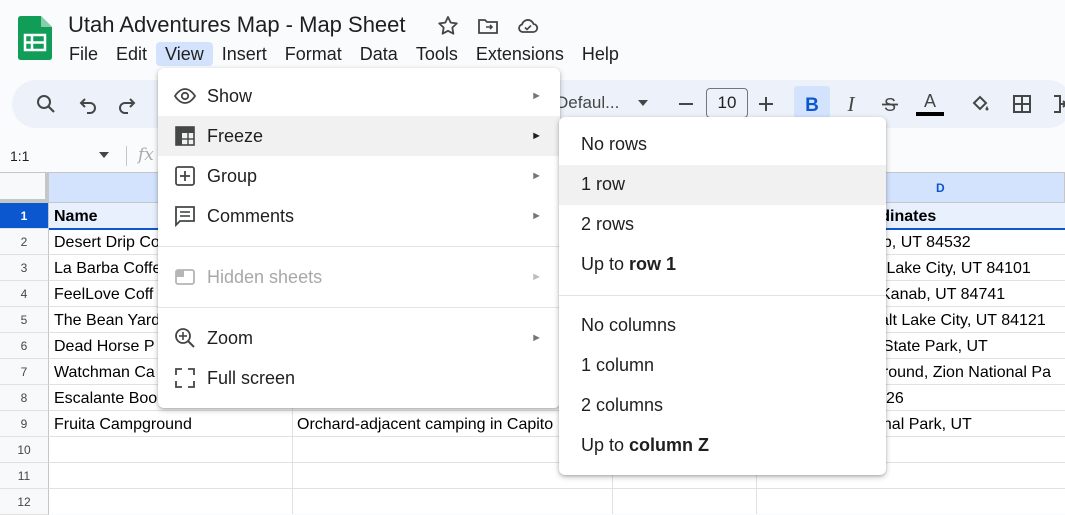 This screenshot has width=1065, height=515. What do you see at coordinates (127, 104) in the screenshot?
I see `redo-icon` at bounding box center [127, 104].